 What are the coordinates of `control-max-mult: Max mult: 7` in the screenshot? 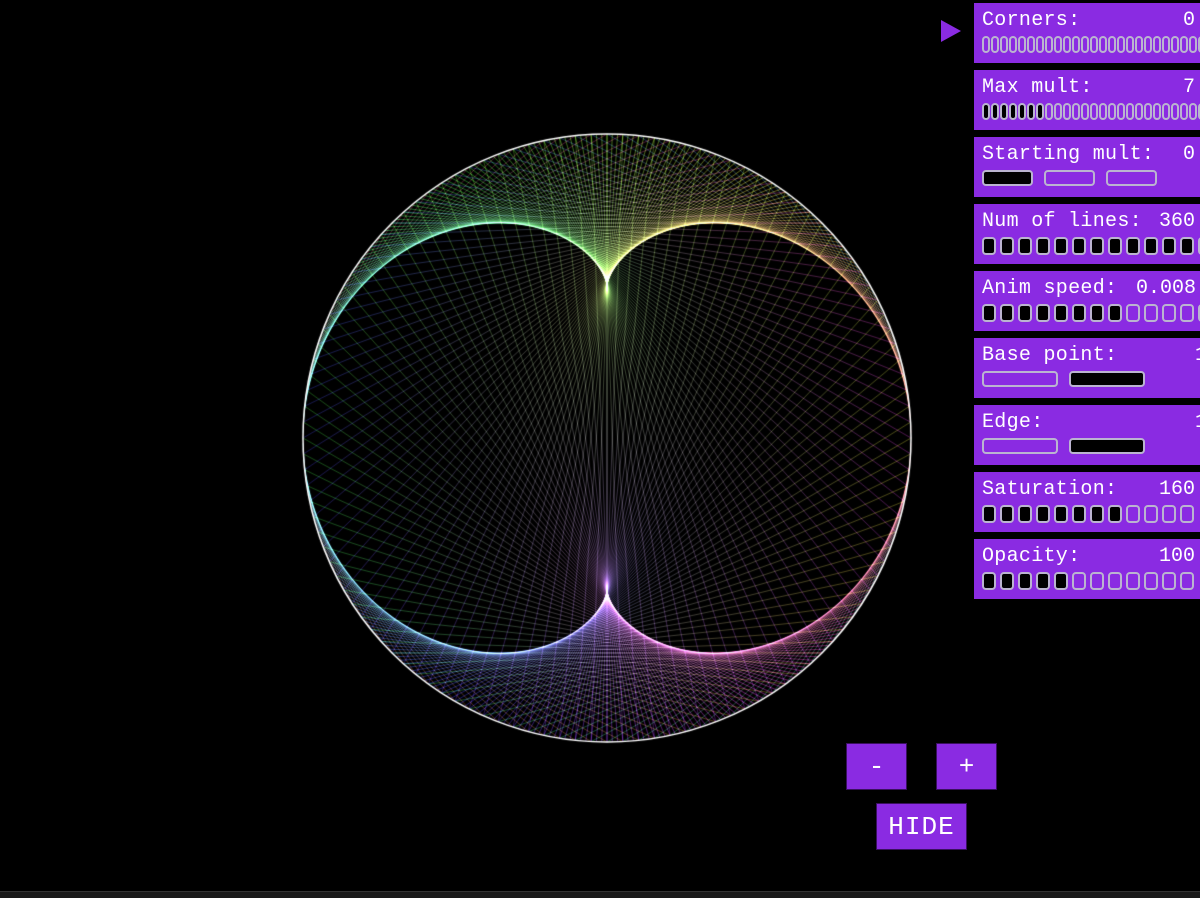 It's located at (1087, 100).